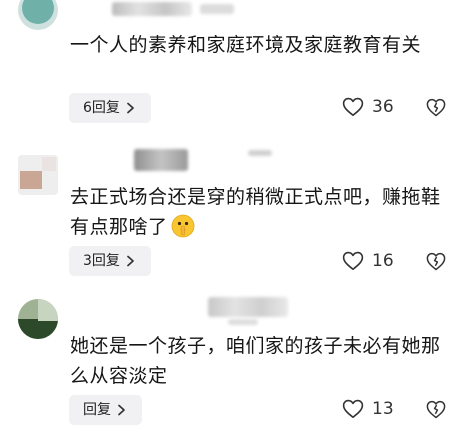 Image resolution: width=474 pixels, height=425 pixels. What do you see at coordinates (101, 261) in the screenshot?
I see `reply-count-label: 3回复` at bounding box center [101, 261].